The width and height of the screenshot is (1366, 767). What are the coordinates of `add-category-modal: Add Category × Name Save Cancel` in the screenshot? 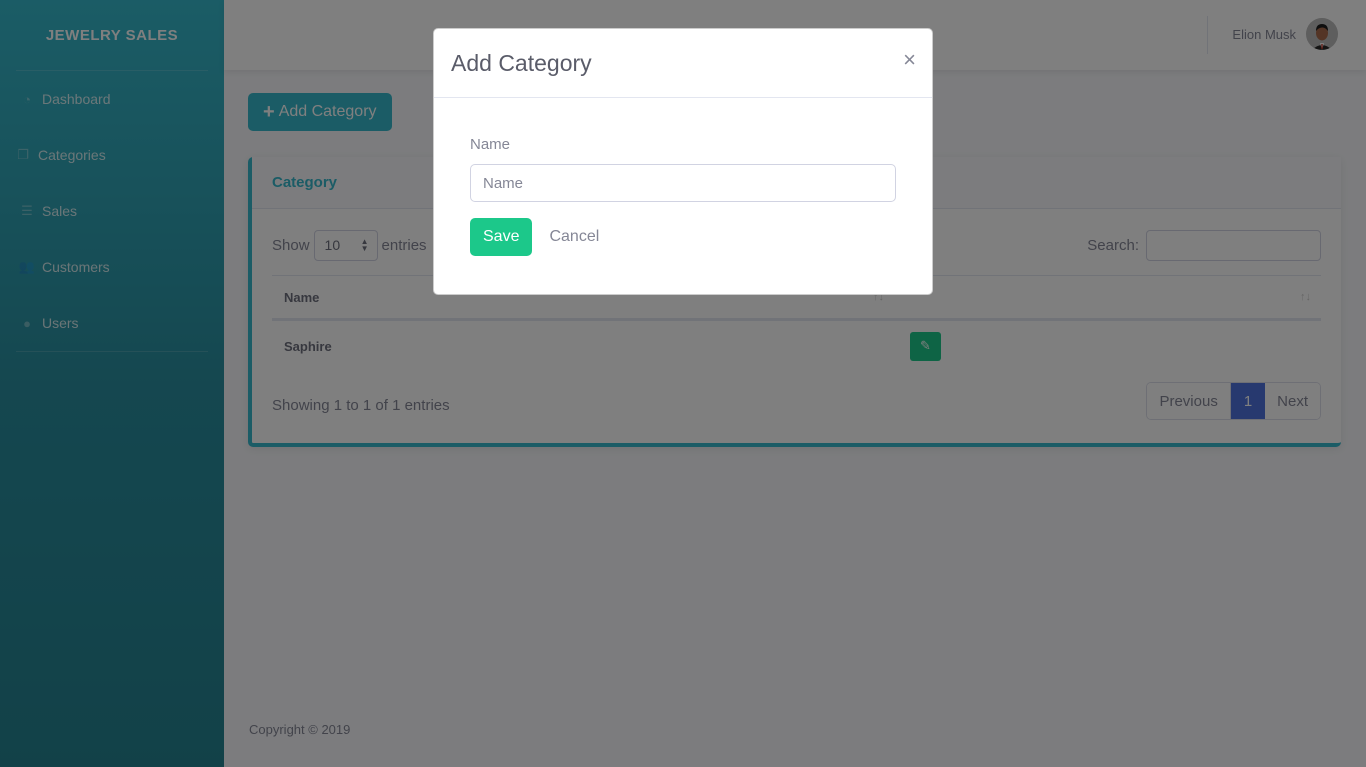 It's located at (683, 161).